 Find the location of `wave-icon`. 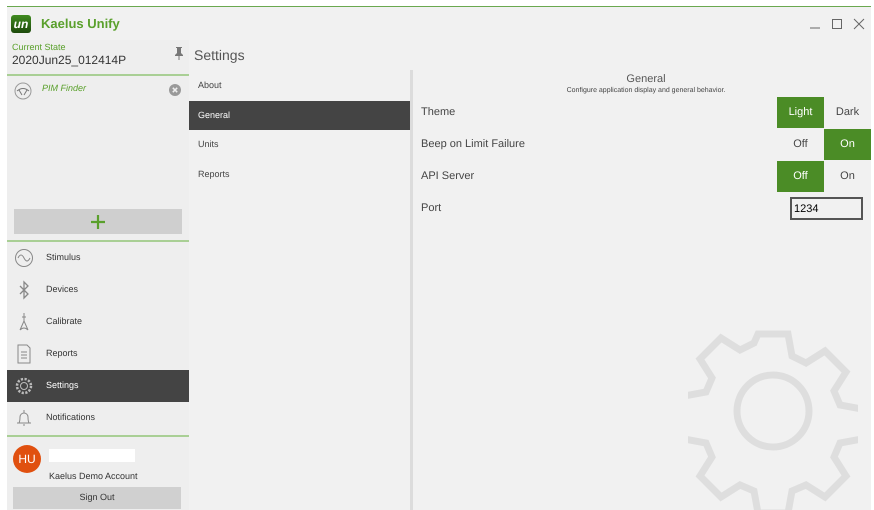

wave-icon is located at coordinates (24, 258).